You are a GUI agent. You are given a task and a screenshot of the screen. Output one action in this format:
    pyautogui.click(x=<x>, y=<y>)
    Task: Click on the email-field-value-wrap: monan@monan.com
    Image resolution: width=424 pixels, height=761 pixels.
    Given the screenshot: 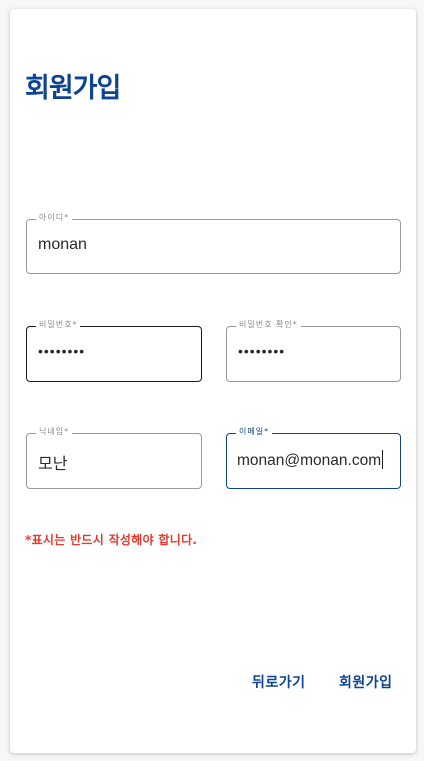 What is the action you would take?
    pyautogui.click(x=310, y=460)
    